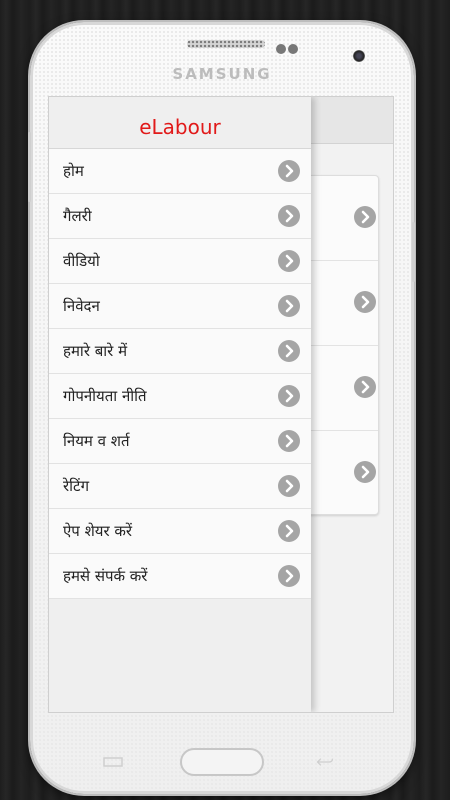 The width and height of the screenshot is (450, 800). What do you see at coordinates (180, 531) in the screenshot?
I see `drawer-item-share: ऐप शेयर करें` at bounding box center [180, 531].